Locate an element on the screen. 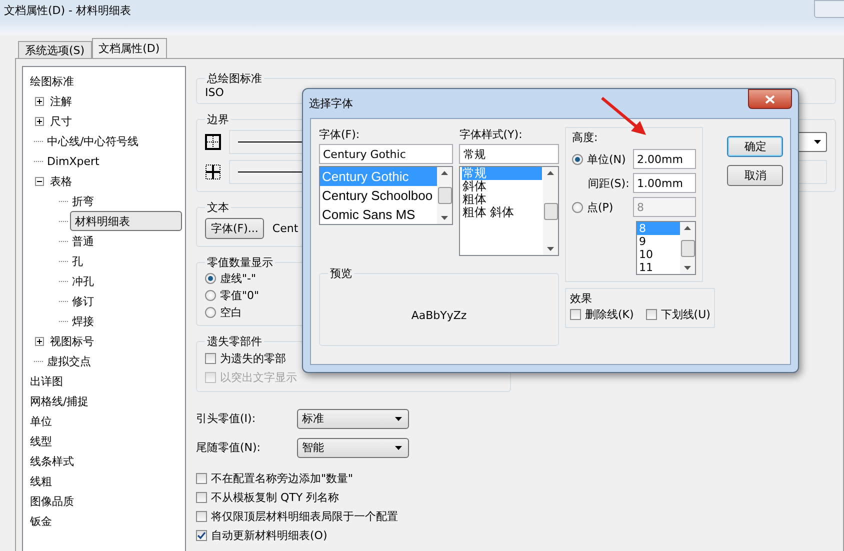  list-item: Comic Sans MS is located at coordinates (379, 214).